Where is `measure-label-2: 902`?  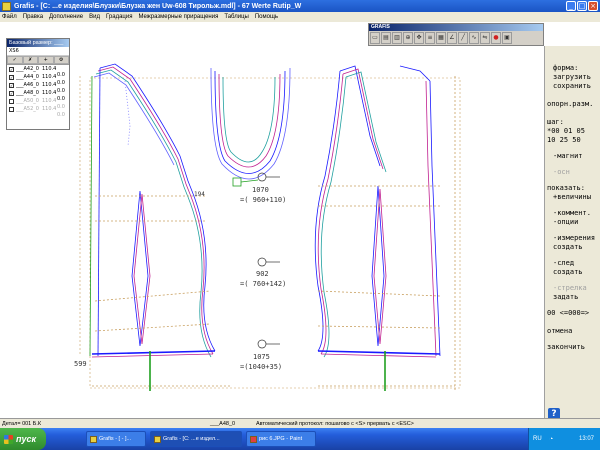 measure-label-2: 902 is located at coordinates (262, 274).